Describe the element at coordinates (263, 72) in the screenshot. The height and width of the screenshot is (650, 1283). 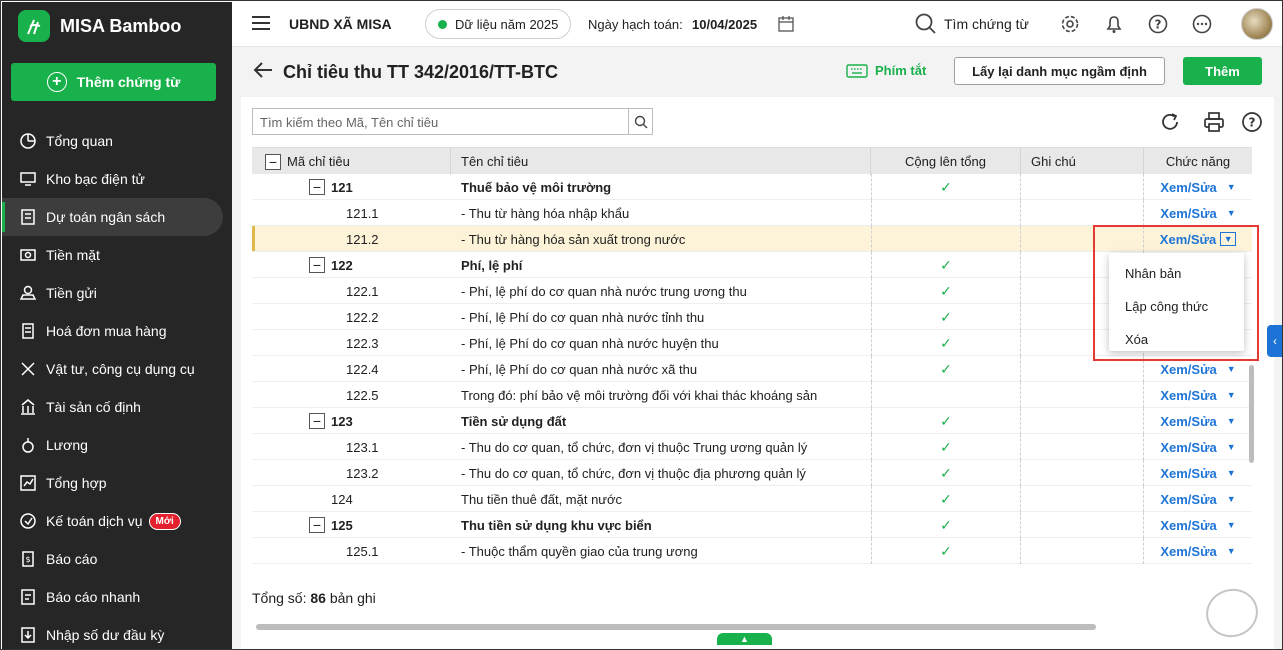
I see `back-arrow-icon` at that location.